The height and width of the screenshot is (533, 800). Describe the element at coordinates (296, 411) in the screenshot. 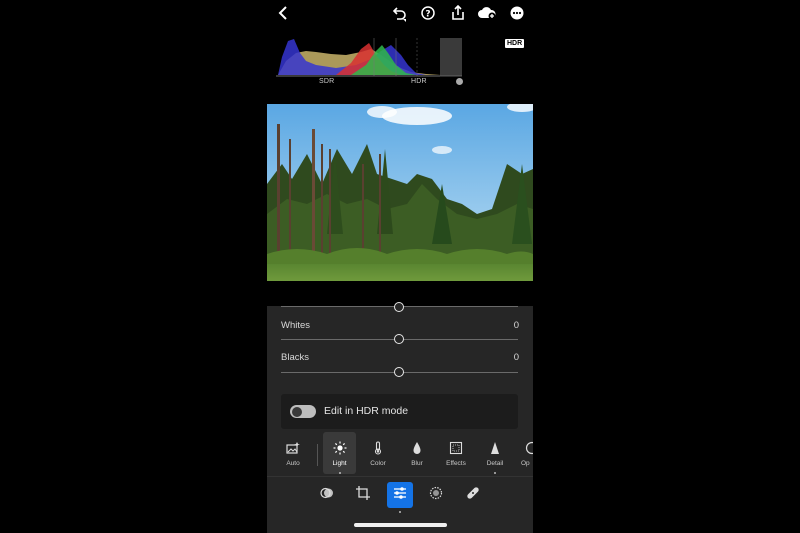

I see `toggle-knob` at that location.